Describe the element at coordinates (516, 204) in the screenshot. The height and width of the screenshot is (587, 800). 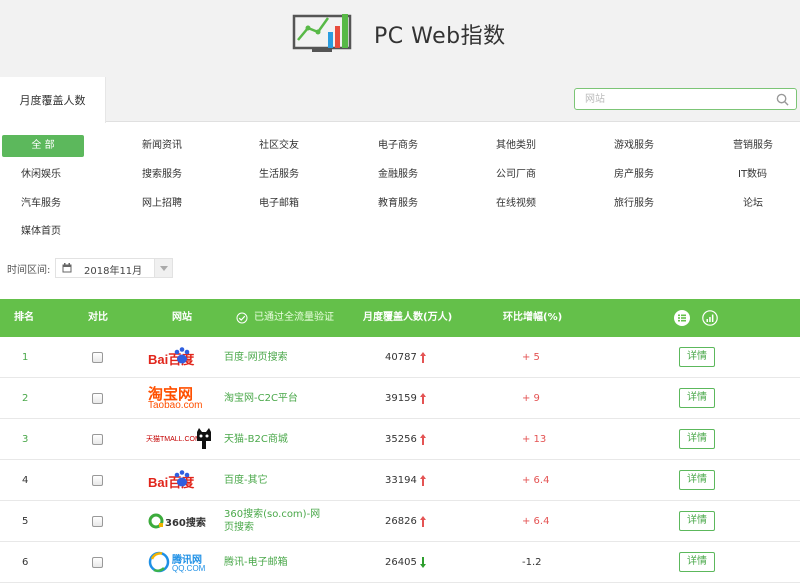
I see `category-item: 在线视频` at that location.